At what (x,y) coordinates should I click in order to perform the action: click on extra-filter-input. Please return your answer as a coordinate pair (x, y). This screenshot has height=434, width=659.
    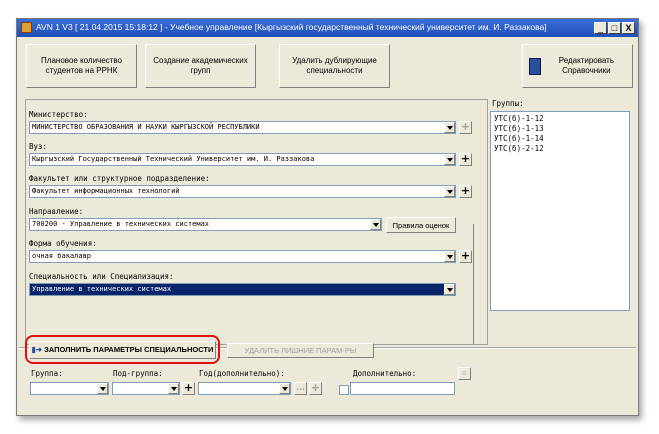
    Looking at the image, I should click on (402, 388).